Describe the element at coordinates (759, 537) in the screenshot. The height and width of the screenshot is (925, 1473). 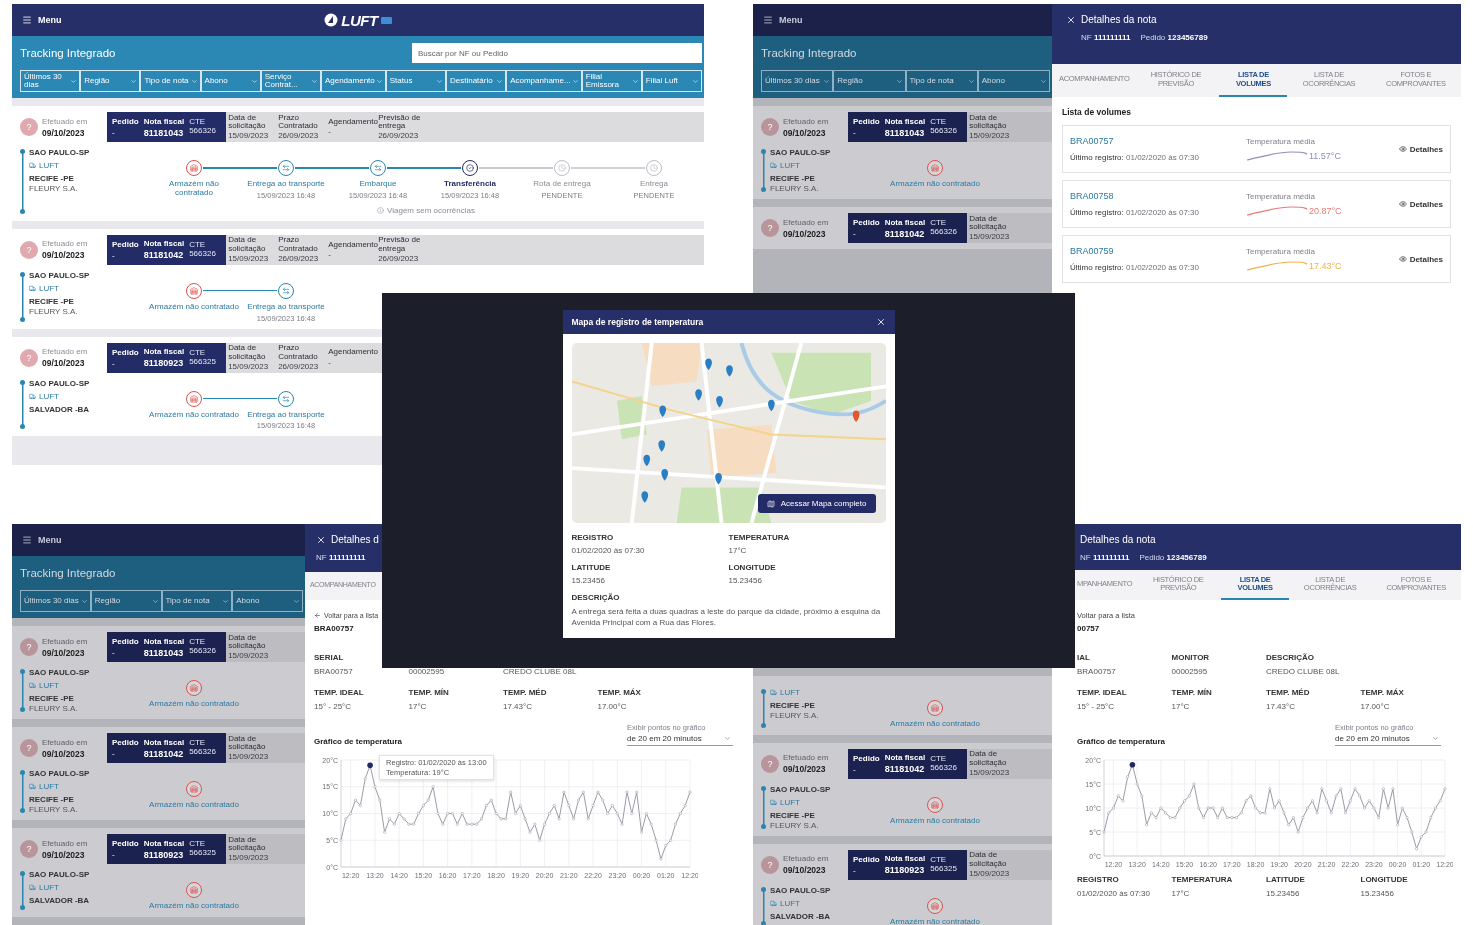
I see `field-label: TEMPERATURA` at that location.